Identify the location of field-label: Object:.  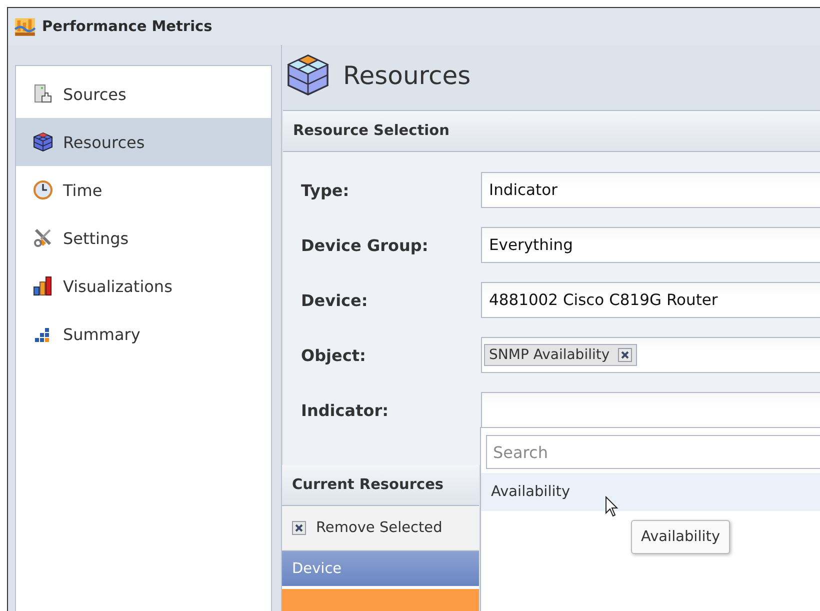
(333, 355).